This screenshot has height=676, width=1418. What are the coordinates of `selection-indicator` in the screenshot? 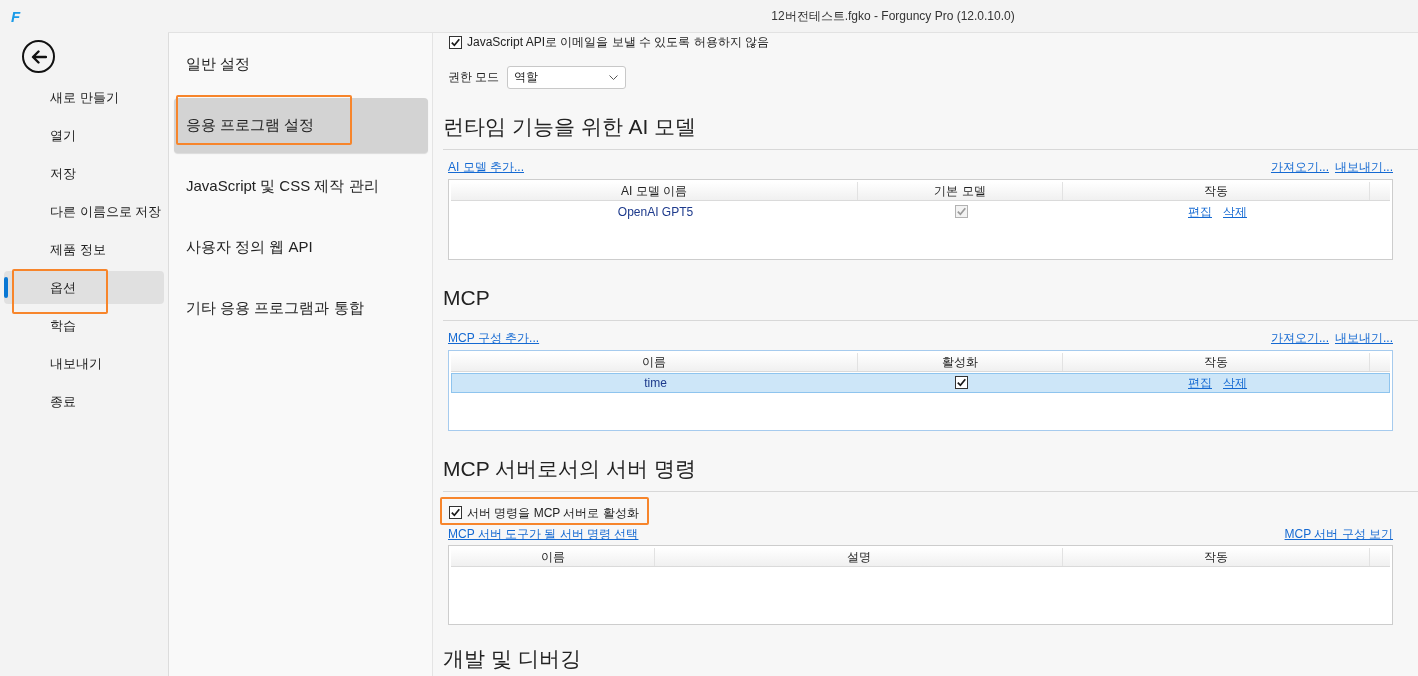 It's located at (6, 287).